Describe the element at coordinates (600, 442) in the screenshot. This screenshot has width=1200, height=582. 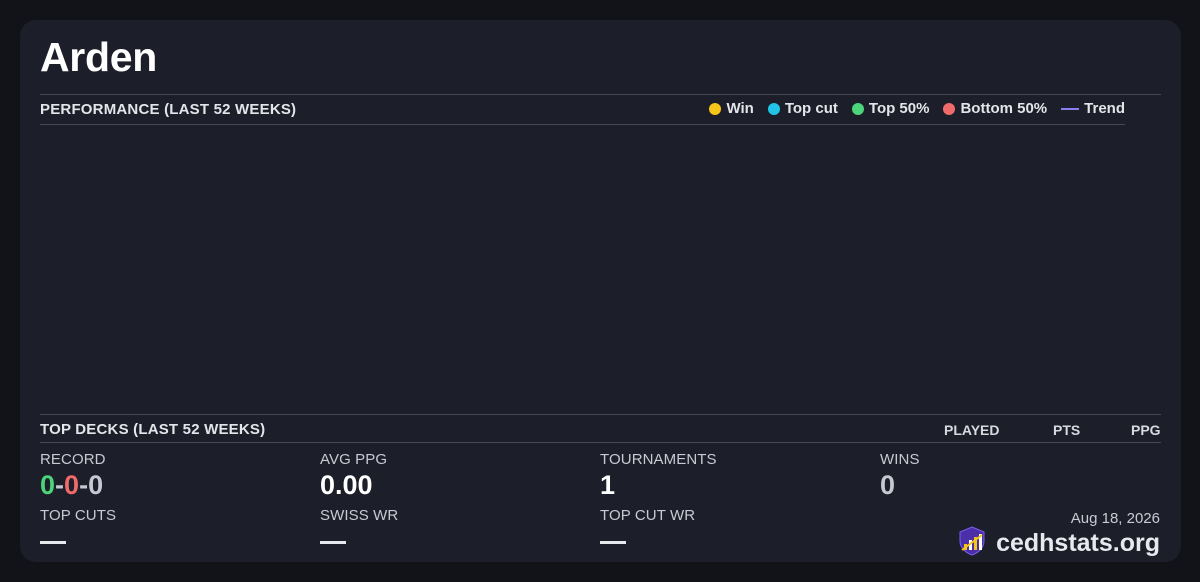
I see `top-decks-divider` at that location.